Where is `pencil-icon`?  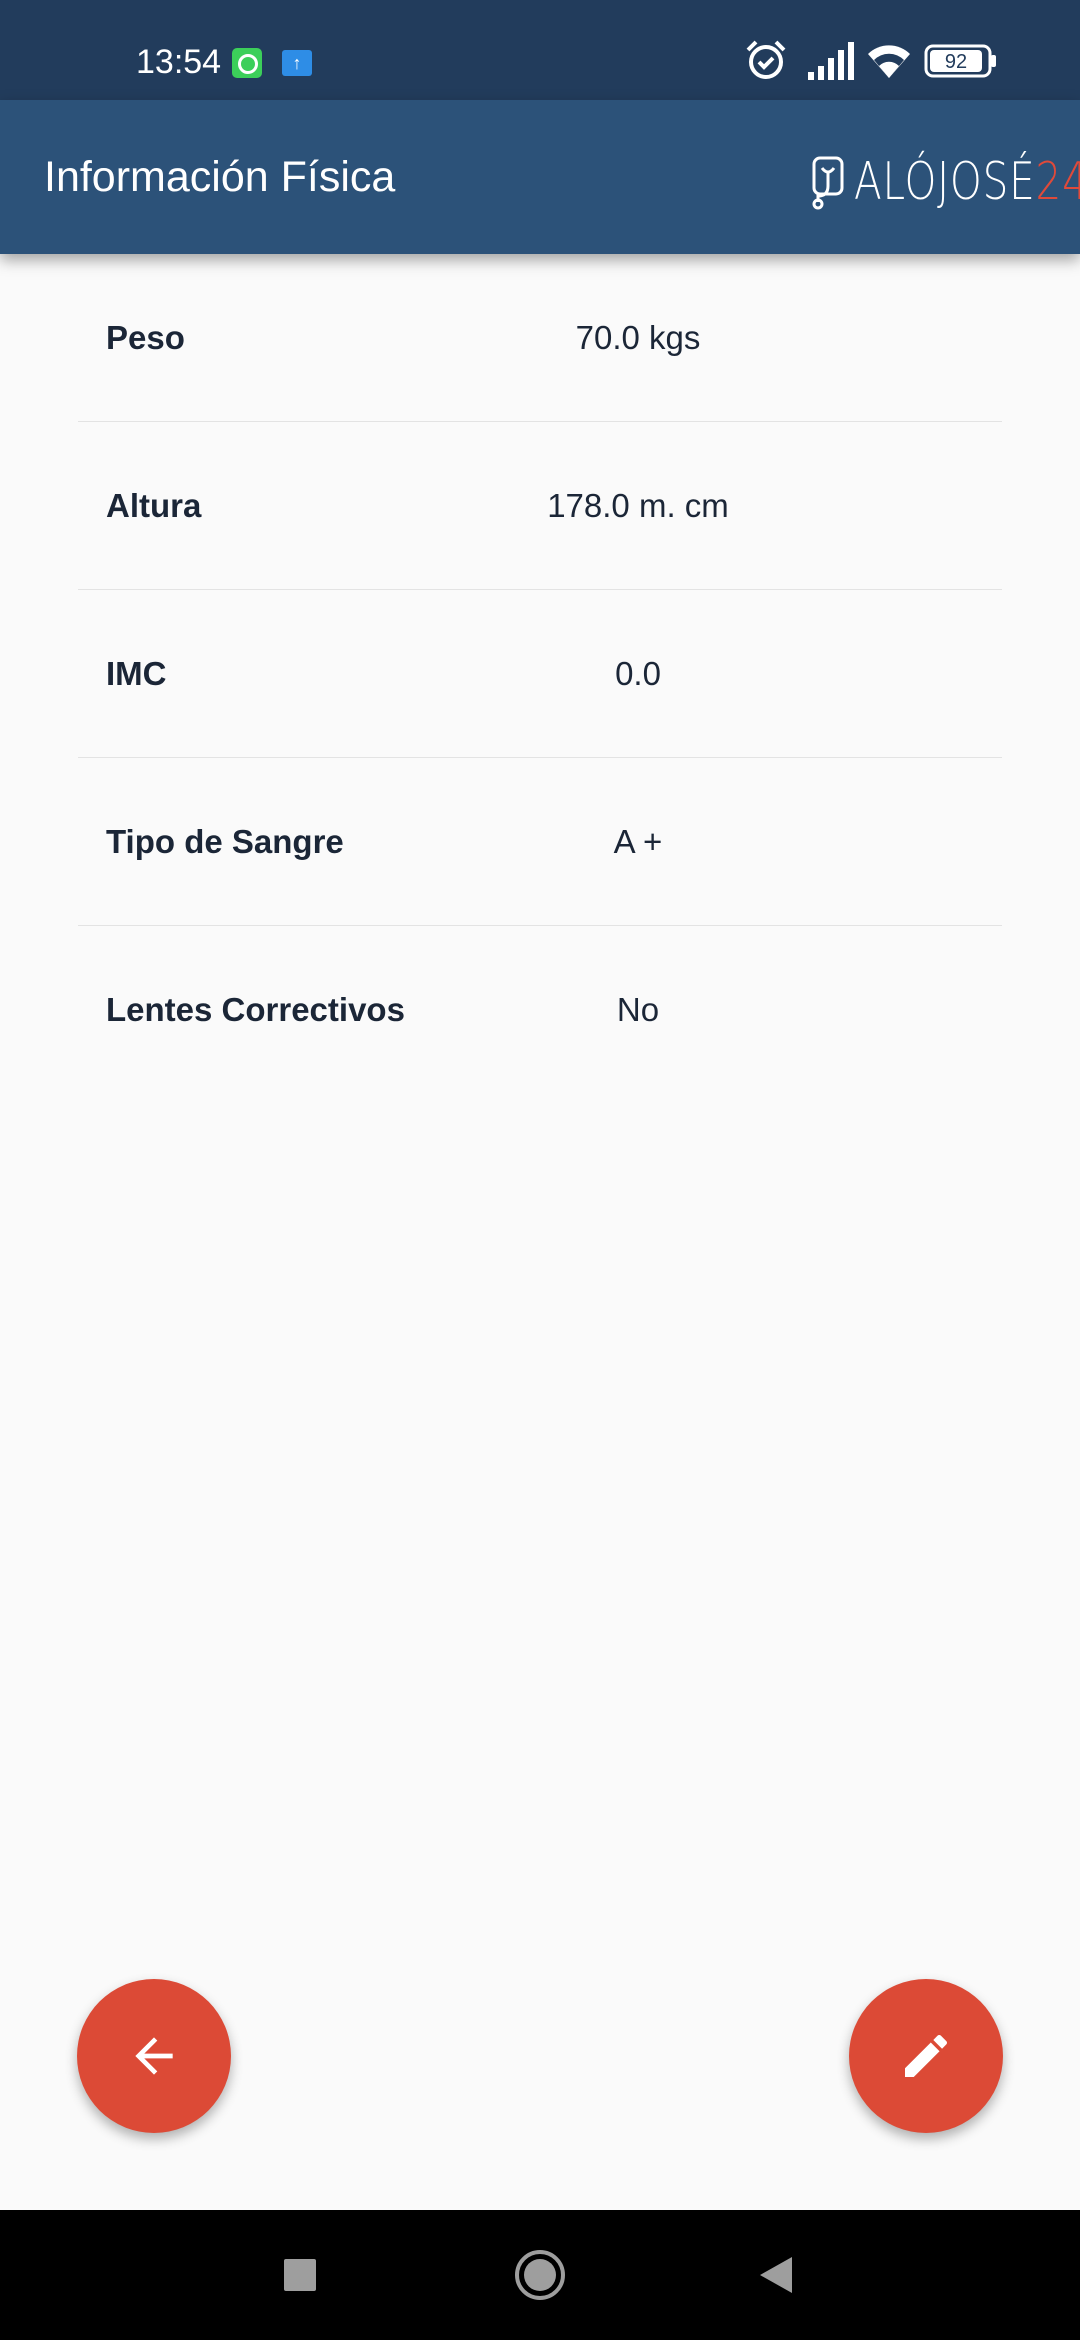 pencil-icon is located at coordinates (926, 2055).